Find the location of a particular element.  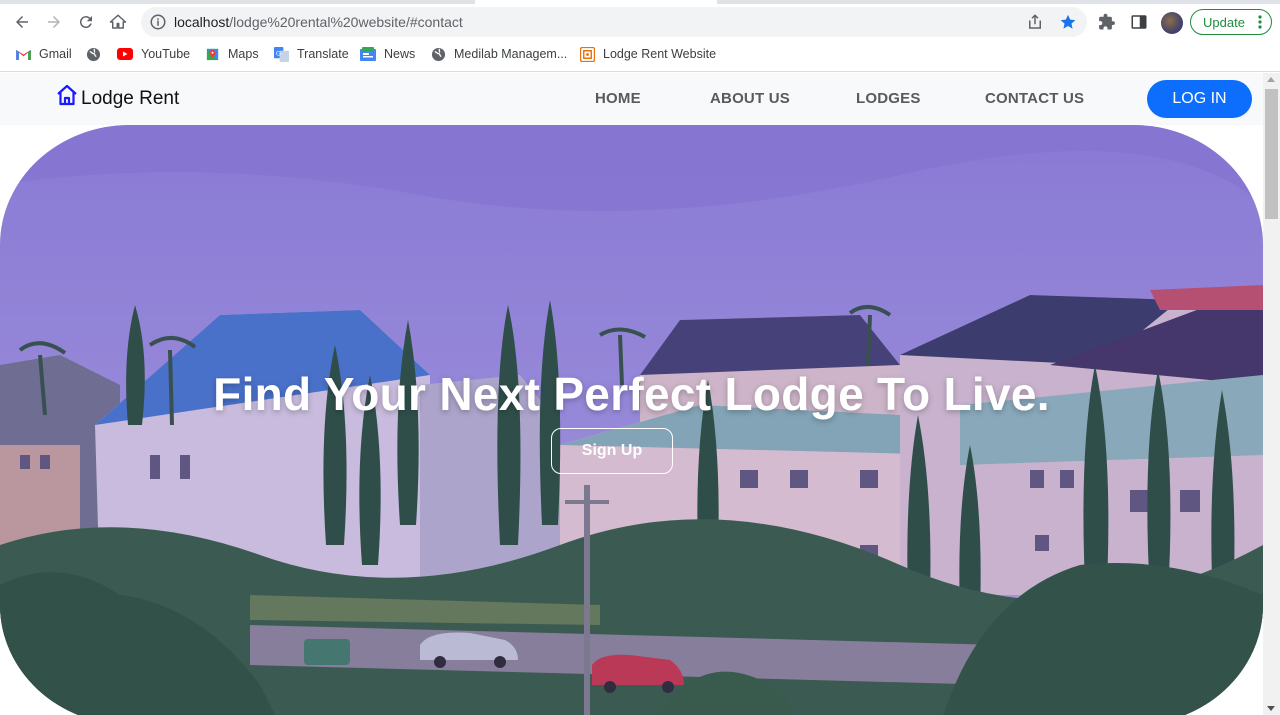

home-icon is located at coordinates (118, 21).